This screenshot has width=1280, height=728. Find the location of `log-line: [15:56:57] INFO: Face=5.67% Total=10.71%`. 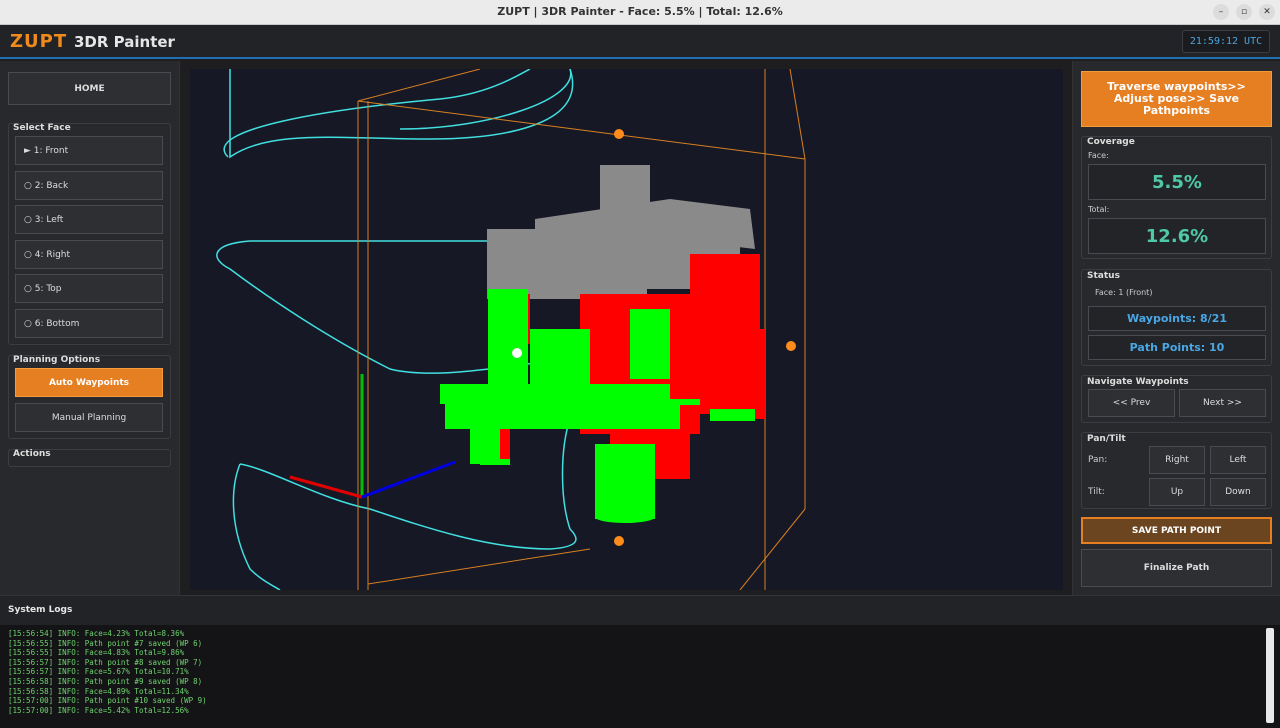

log-line: [15:56:57] INFO: Face=5.67% Total=10.71% is located at coordinates (98, 672).